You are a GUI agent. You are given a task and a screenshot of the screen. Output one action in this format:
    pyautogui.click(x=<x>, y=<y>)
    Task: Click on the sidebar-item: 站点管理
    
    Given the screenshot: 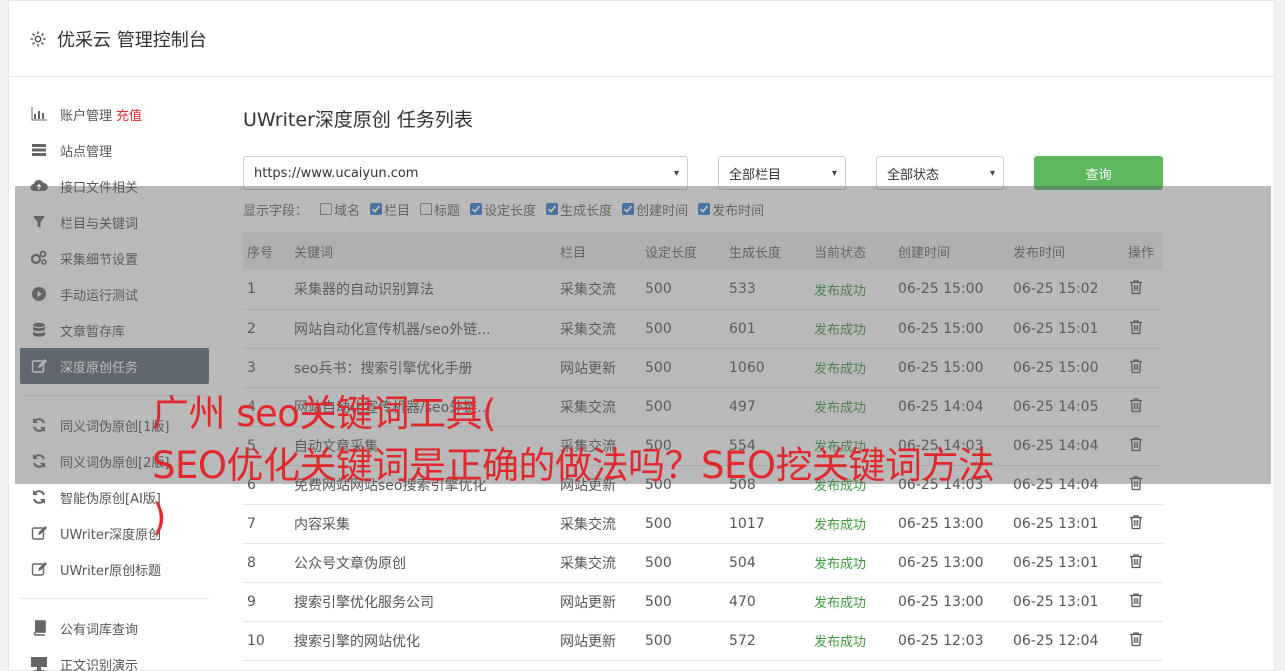 What is the action you would take?
    pyautogui.click(x=114, y=150)
    